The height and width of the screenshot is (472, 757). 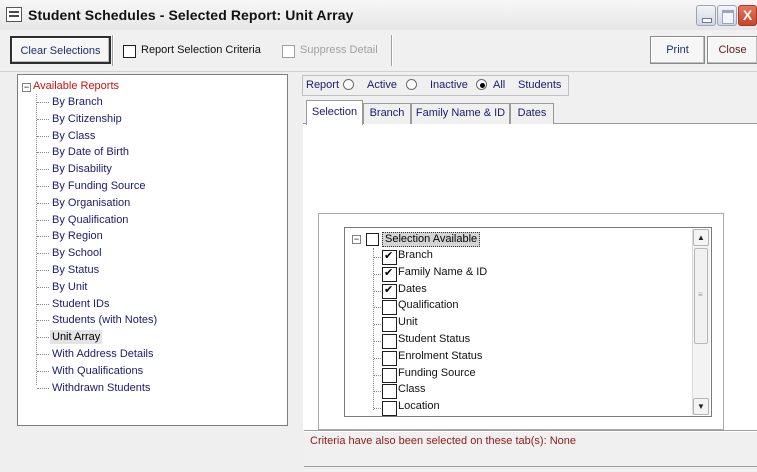 What do you see at coordinates (356, 239) in the screenshot?
I see `selection-collapse-icon: −` at bounding box center [356, 239].